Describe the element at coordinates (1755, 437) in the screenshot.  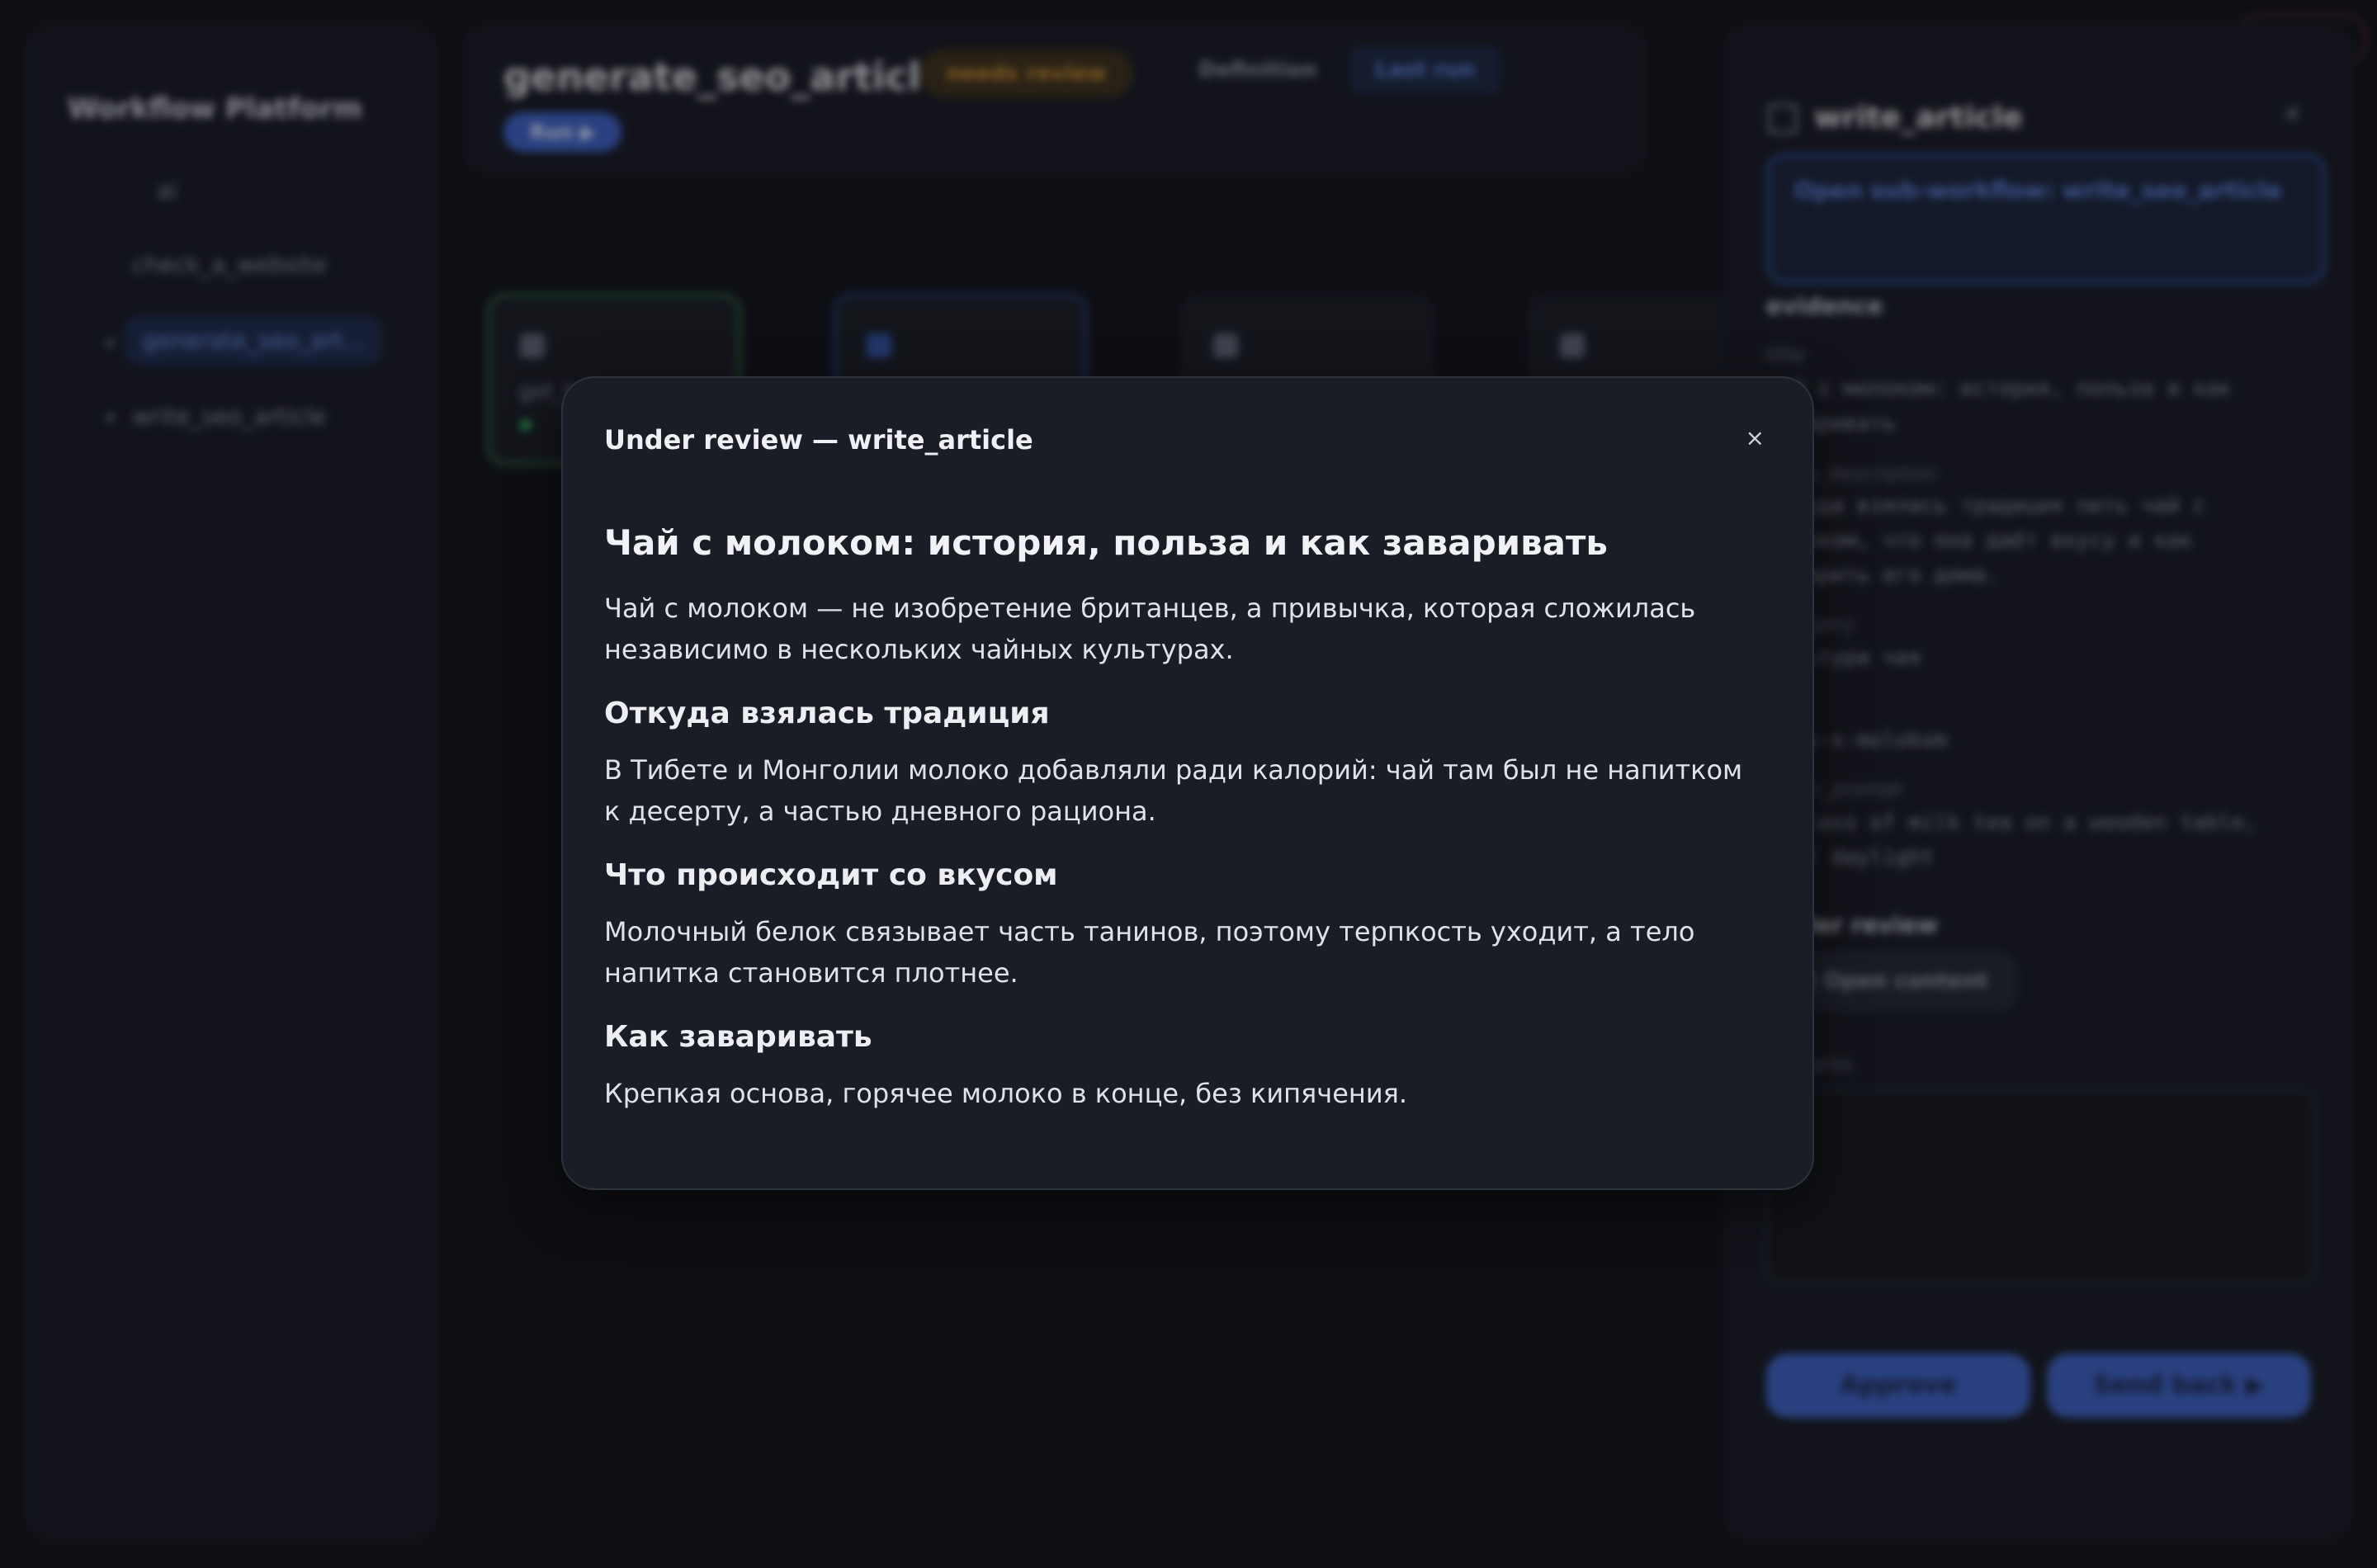
I see `close-icon: ×` at that location.